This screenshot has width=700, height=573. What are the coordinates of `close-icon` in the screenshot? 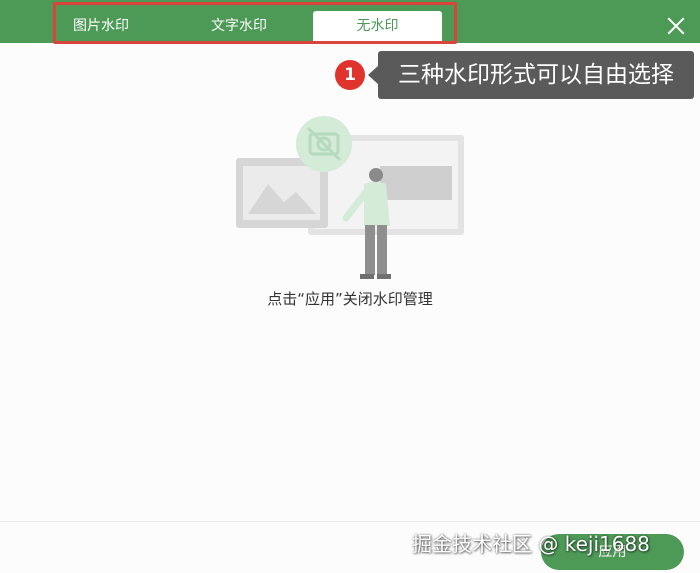 It's located at (676, 26).